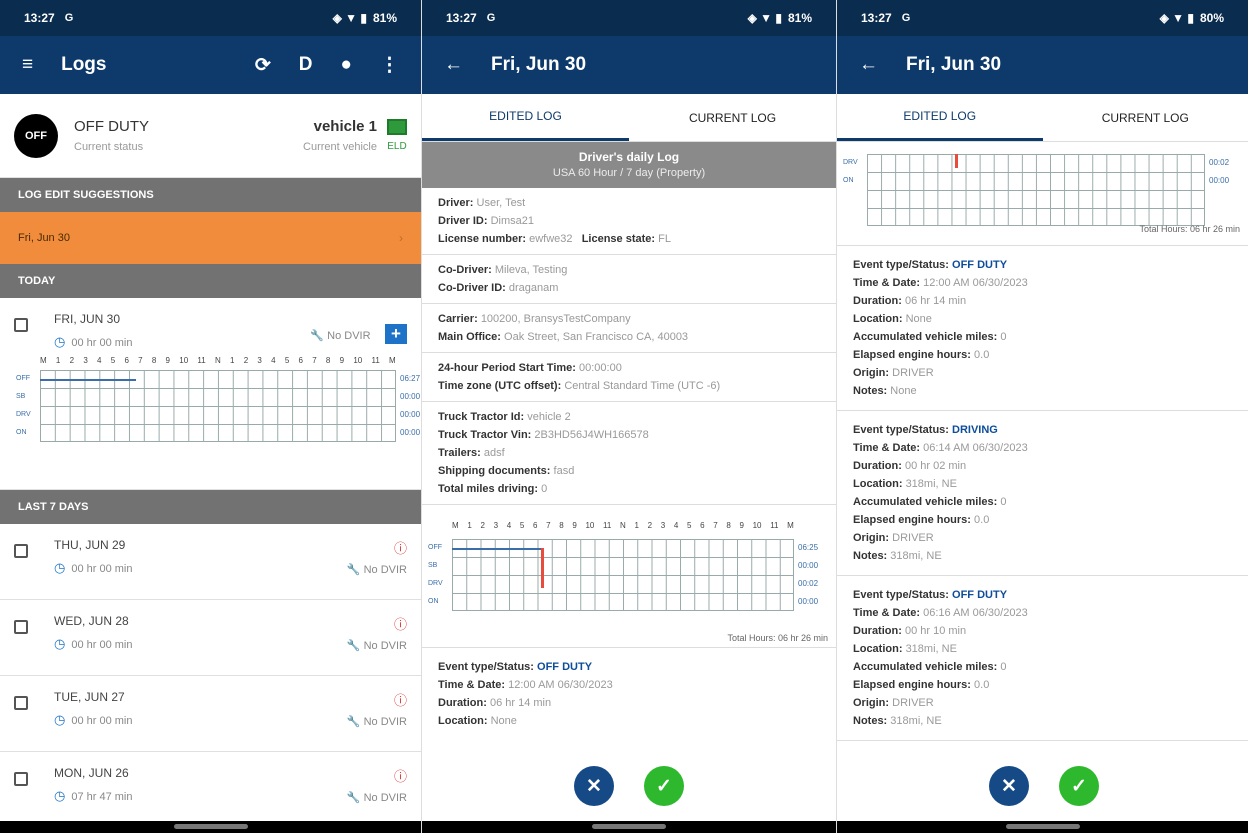 The image size is (1248, 833). I want to click on page-title: Fri, Jun 30, so click(539, 64).